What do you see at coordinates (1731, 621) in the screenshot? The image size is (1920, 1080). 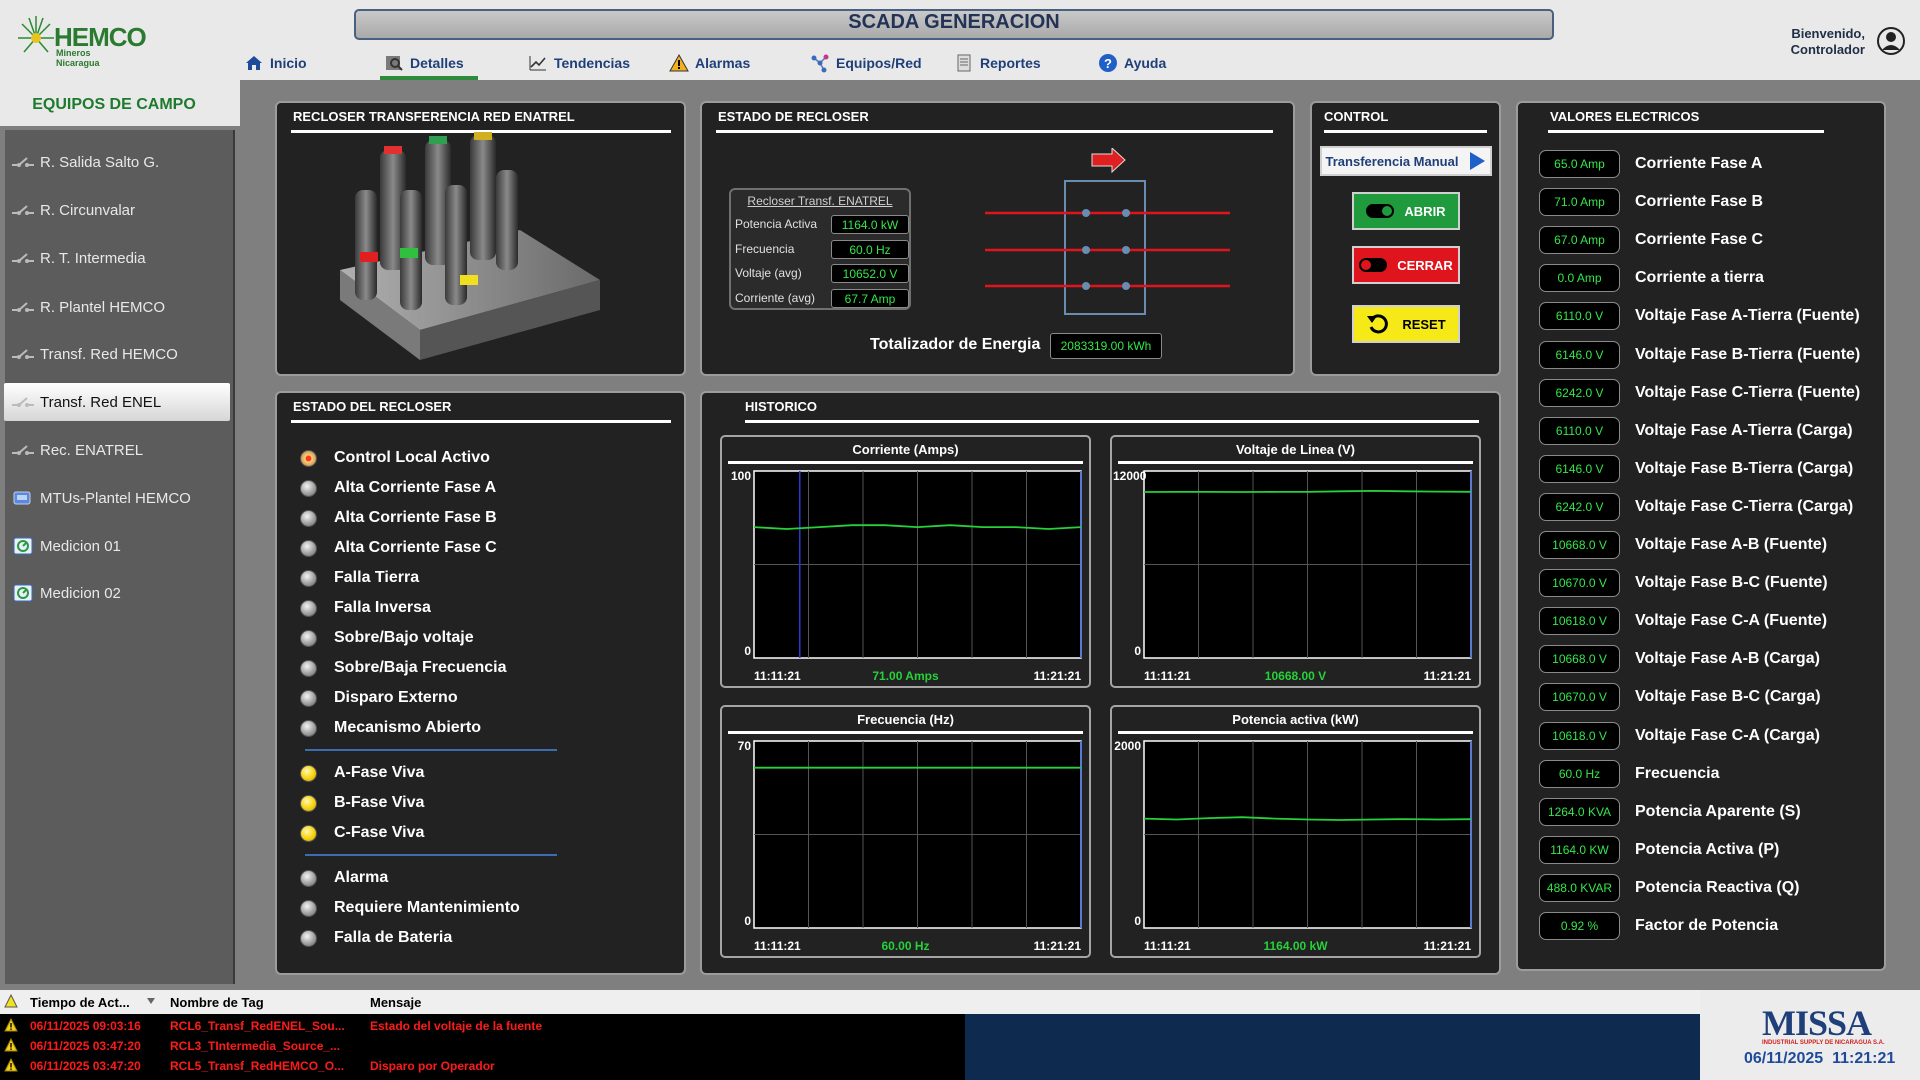 I see `electrical-label: Voltaje Fase C-A (Fuente)` at bounding box center [1731, 621].